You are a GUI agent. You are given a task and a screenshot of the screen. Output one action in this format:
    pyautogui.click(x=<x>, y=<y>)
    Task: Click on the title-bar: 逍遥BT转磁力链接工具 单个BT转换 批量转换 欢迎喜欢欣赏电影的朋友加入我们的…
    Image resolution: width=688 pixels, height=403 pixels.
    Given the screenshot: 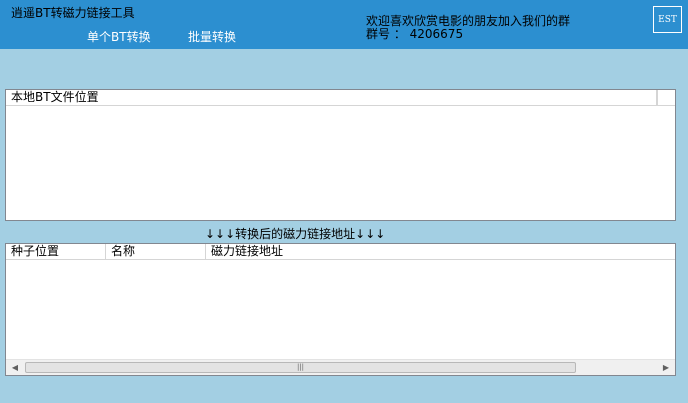 What is the action you would take?
    pyautogui.click(x=344, y=24)
    